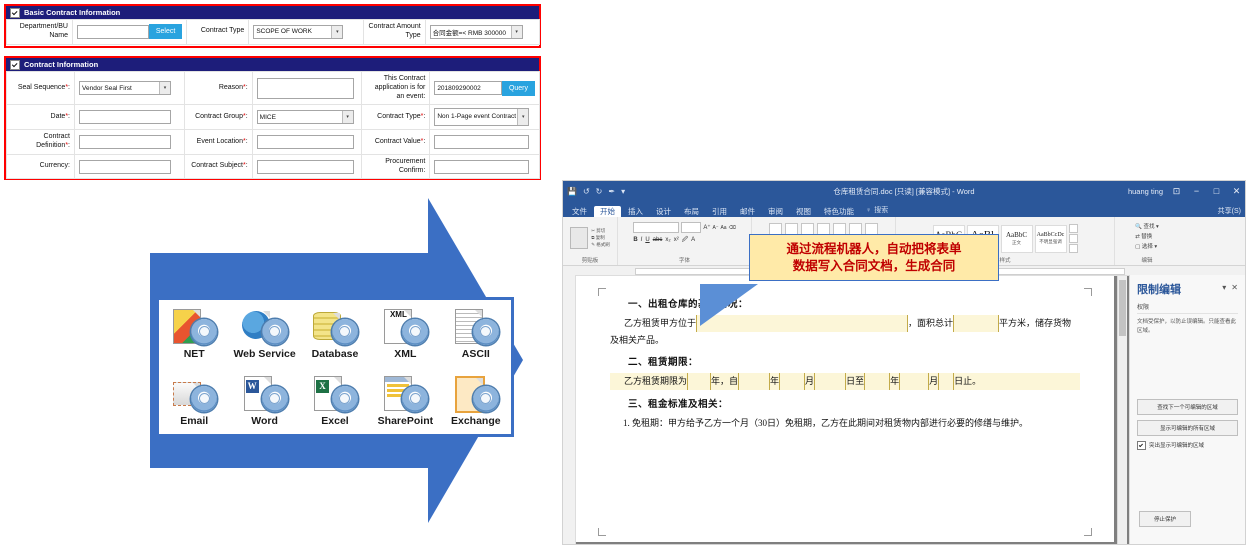  Describe the element at coordinates (1122, 308) in the screenshot. I see `scrollbar-thumb` at that location.